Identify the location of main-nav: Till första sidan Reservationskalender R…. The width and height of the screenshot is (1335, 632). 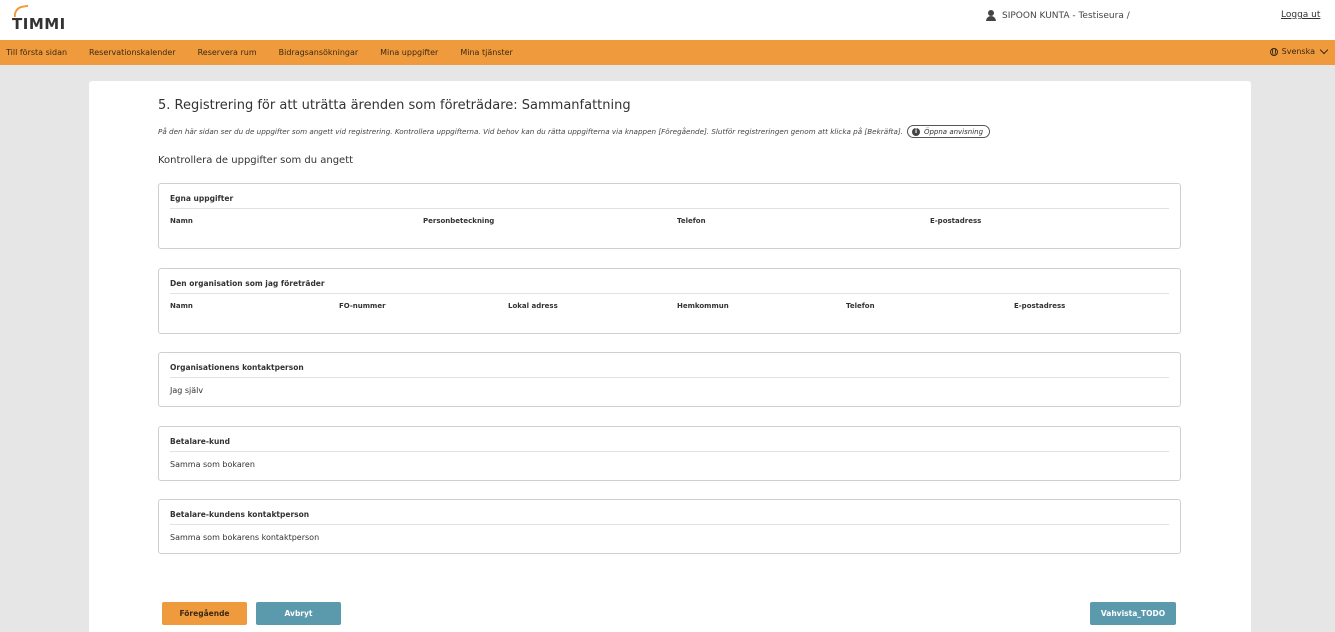
(667, 52).